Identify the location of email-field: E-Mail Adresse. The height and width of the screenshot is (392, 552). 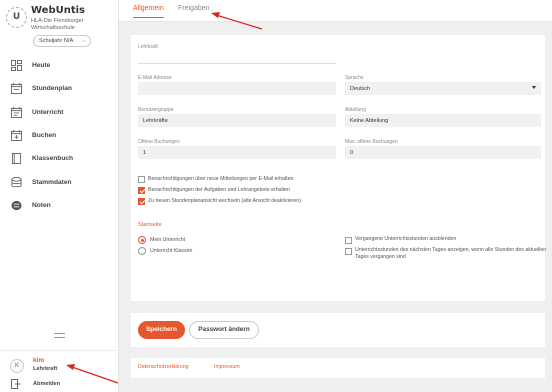
(237, 86).